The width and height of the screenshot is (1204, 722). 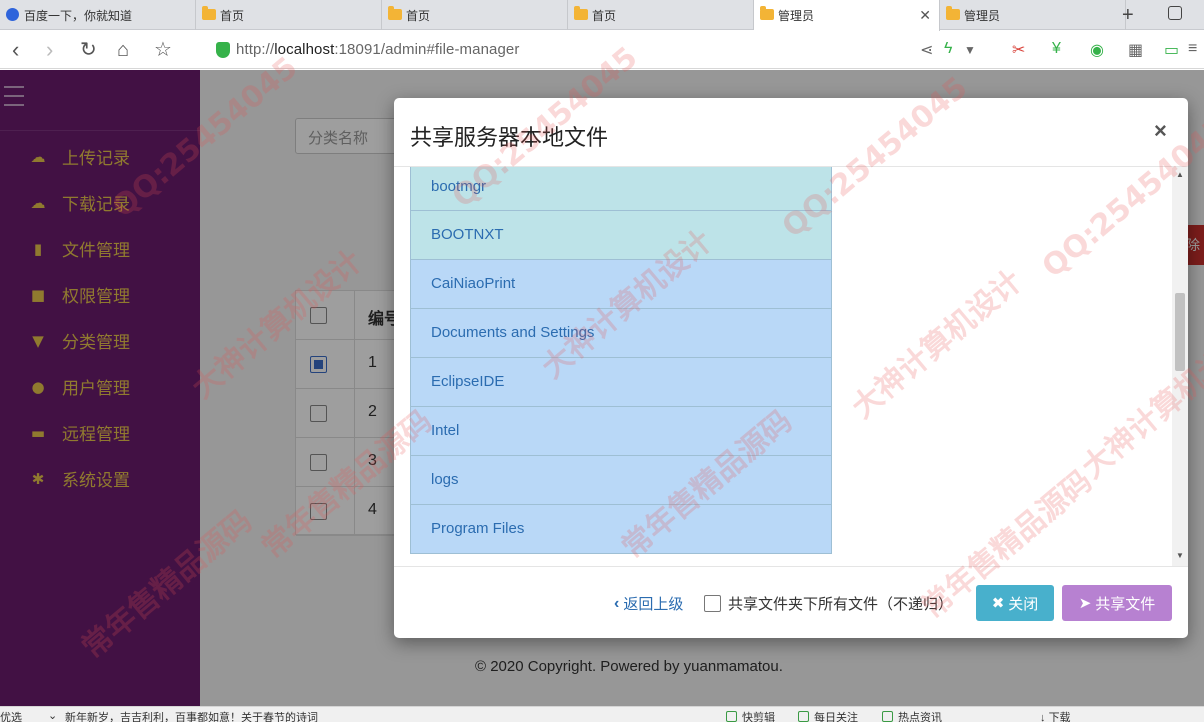 What do you see at coordinates (427, 49) in the screenshot?
I see `url-path: :18091/admin#file-manager` at bounding box center [427, 49].